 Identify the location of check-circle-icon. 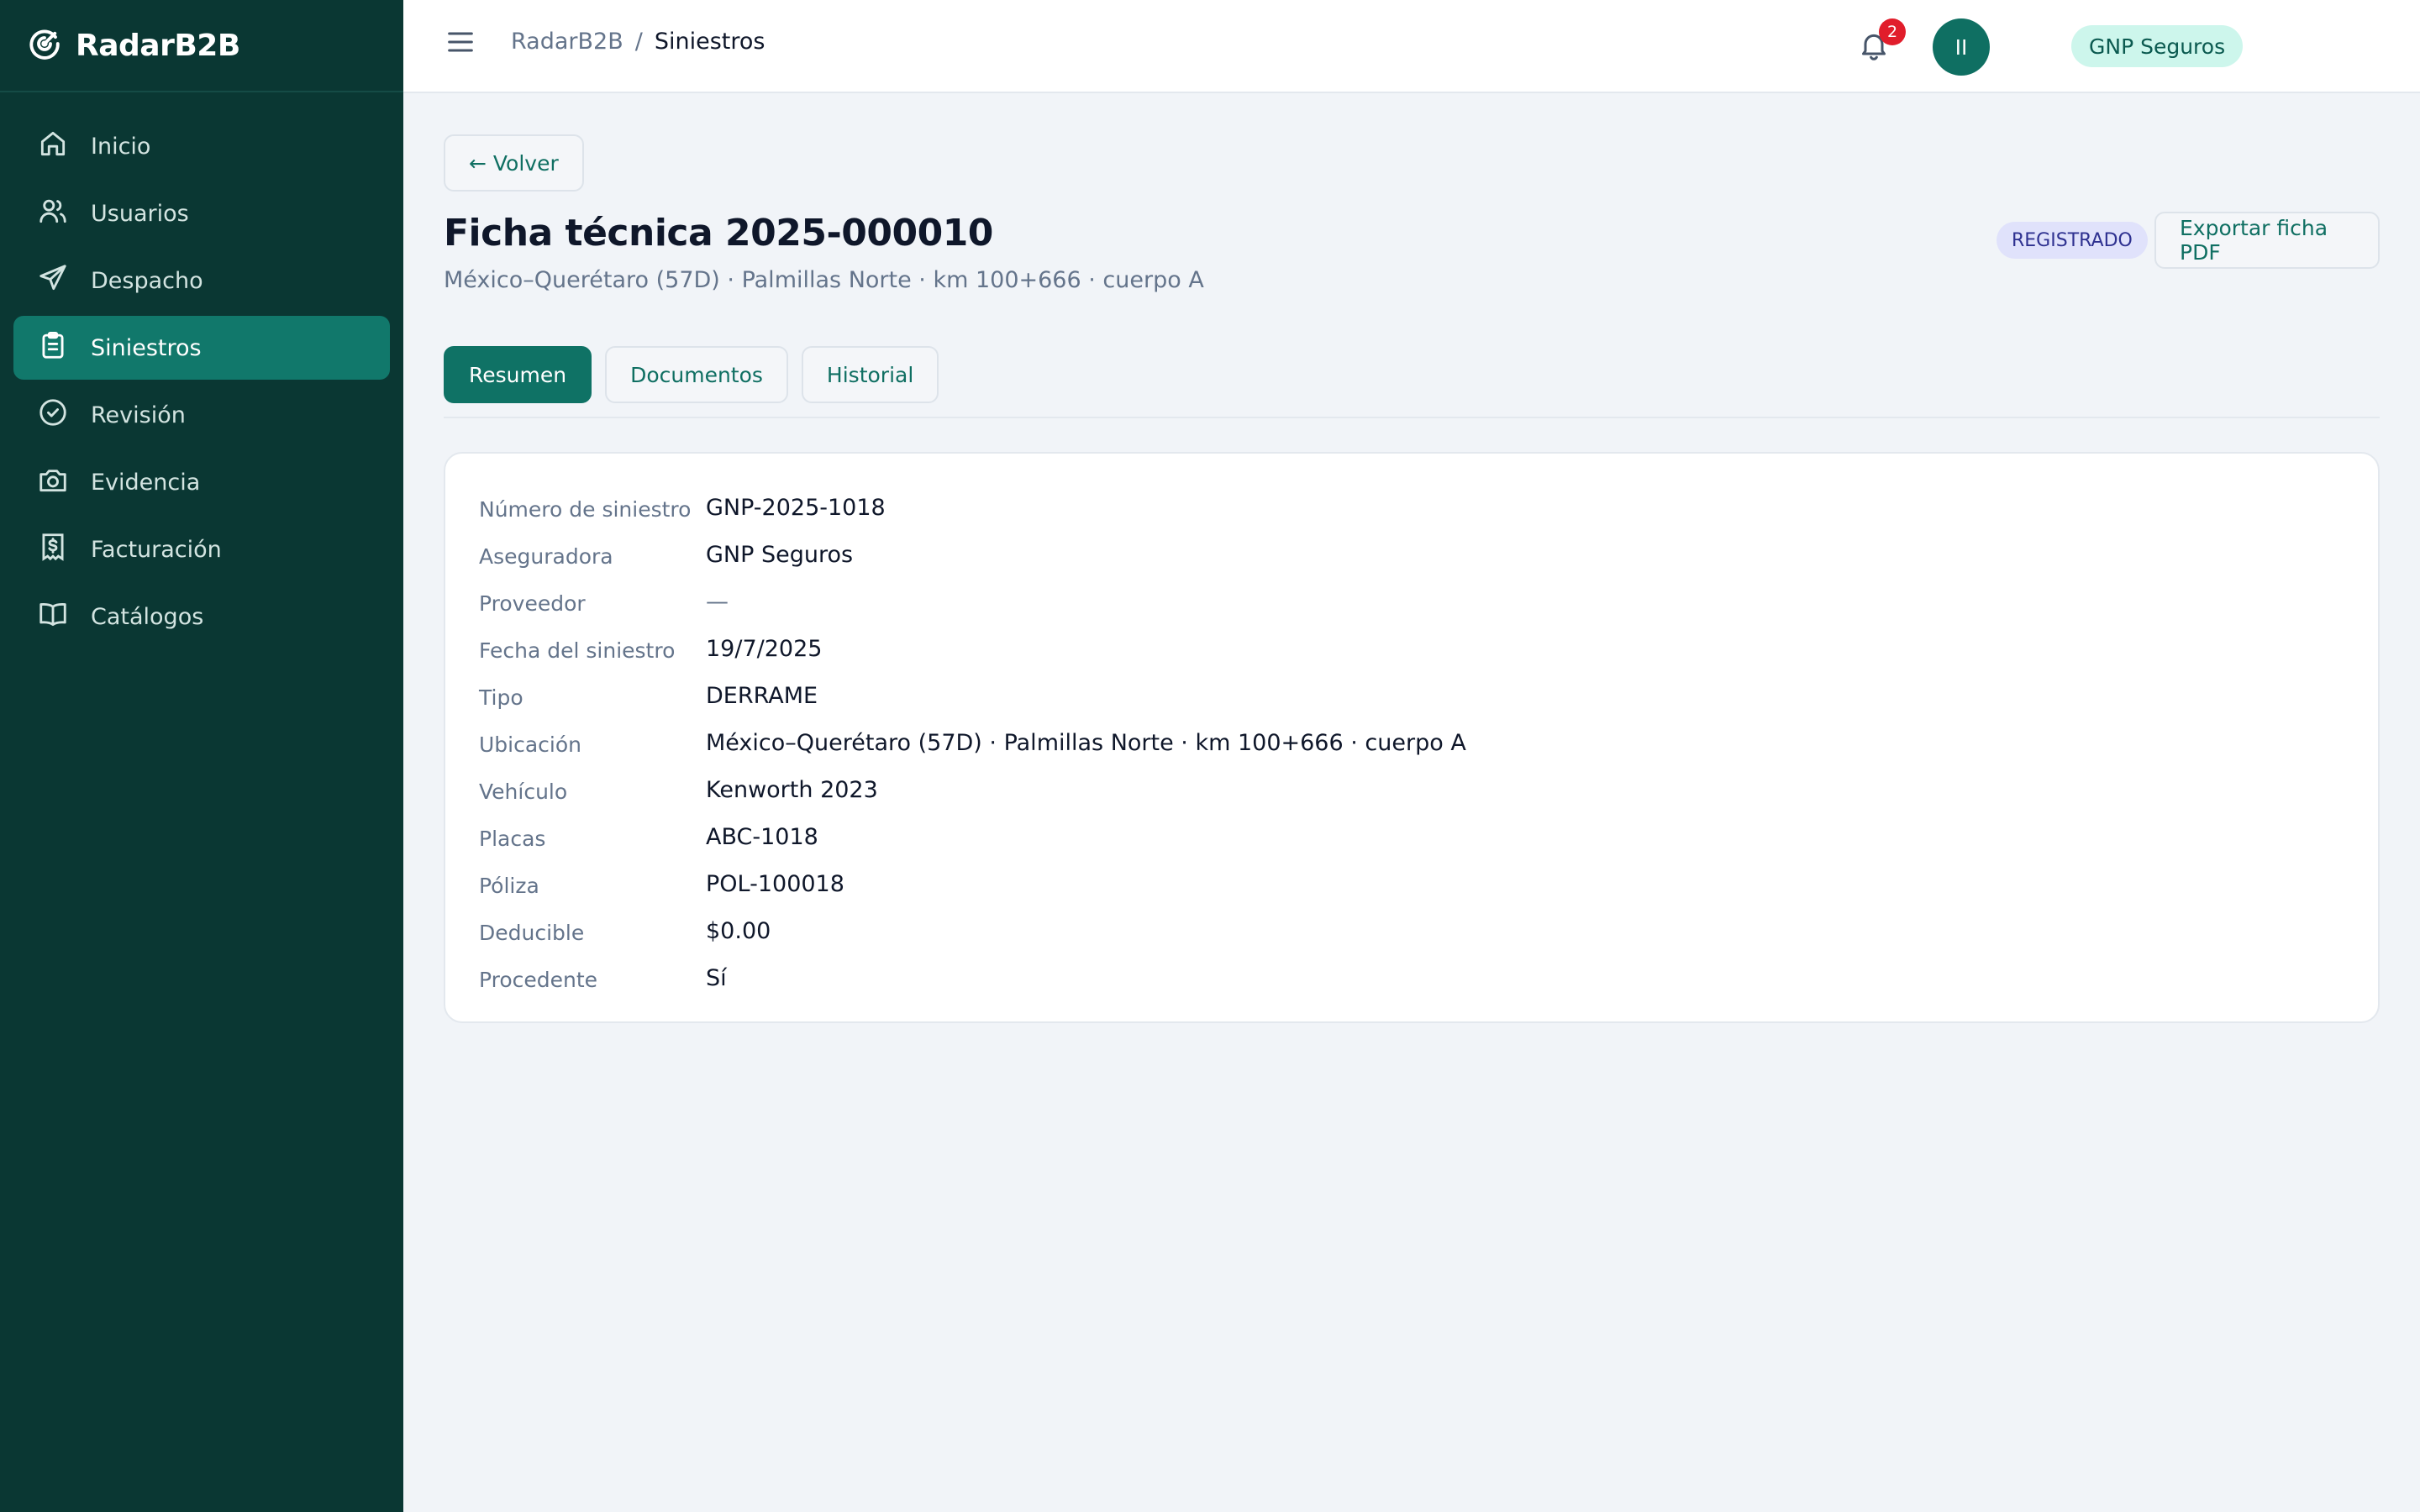
(53, 415).